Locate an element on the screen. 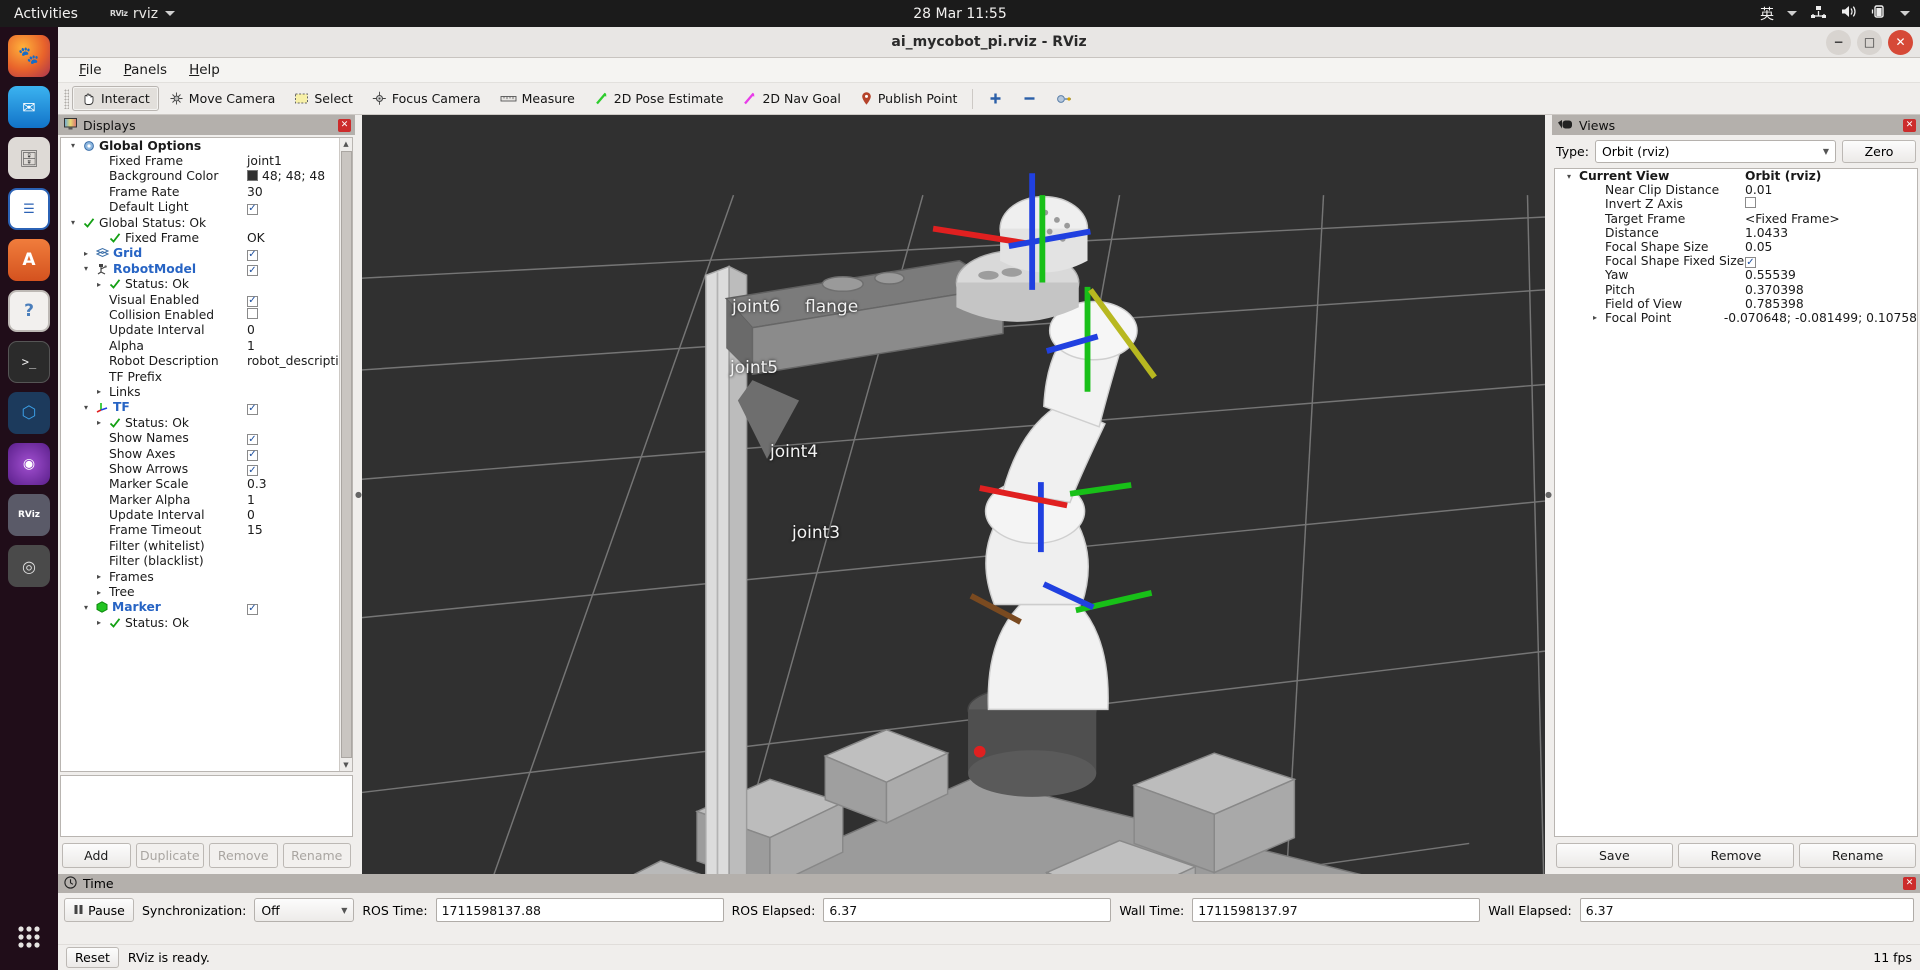  display-row-background-color: Background Color 48; 48; 48 is located at coordinates (200, 176).